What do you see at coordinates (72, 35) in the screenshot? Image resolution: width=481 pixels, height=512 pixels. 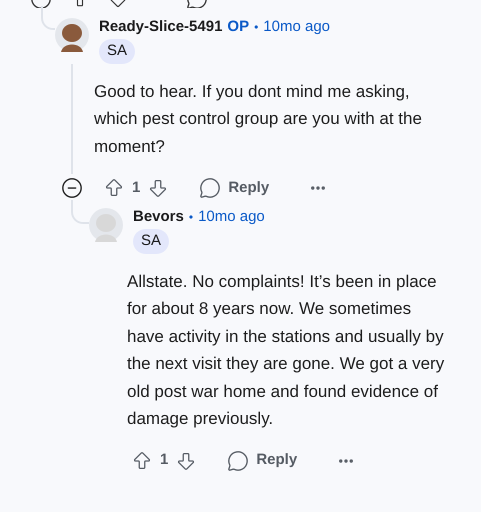 I see `avatar-icon` at bounding box center [72, 35].